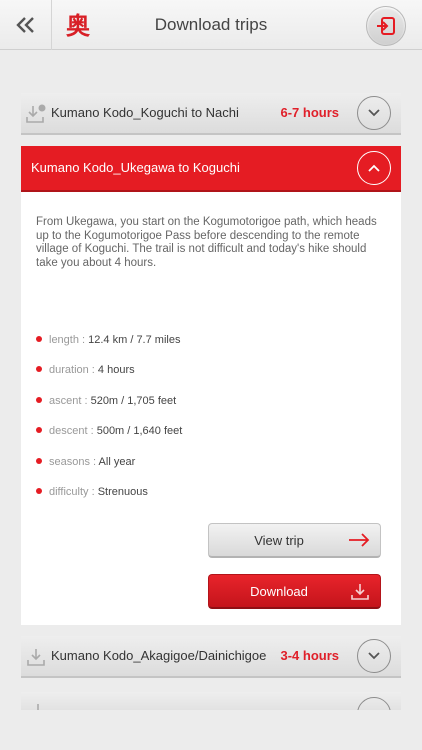  I want to click on exit-icon, so click(386, 26).